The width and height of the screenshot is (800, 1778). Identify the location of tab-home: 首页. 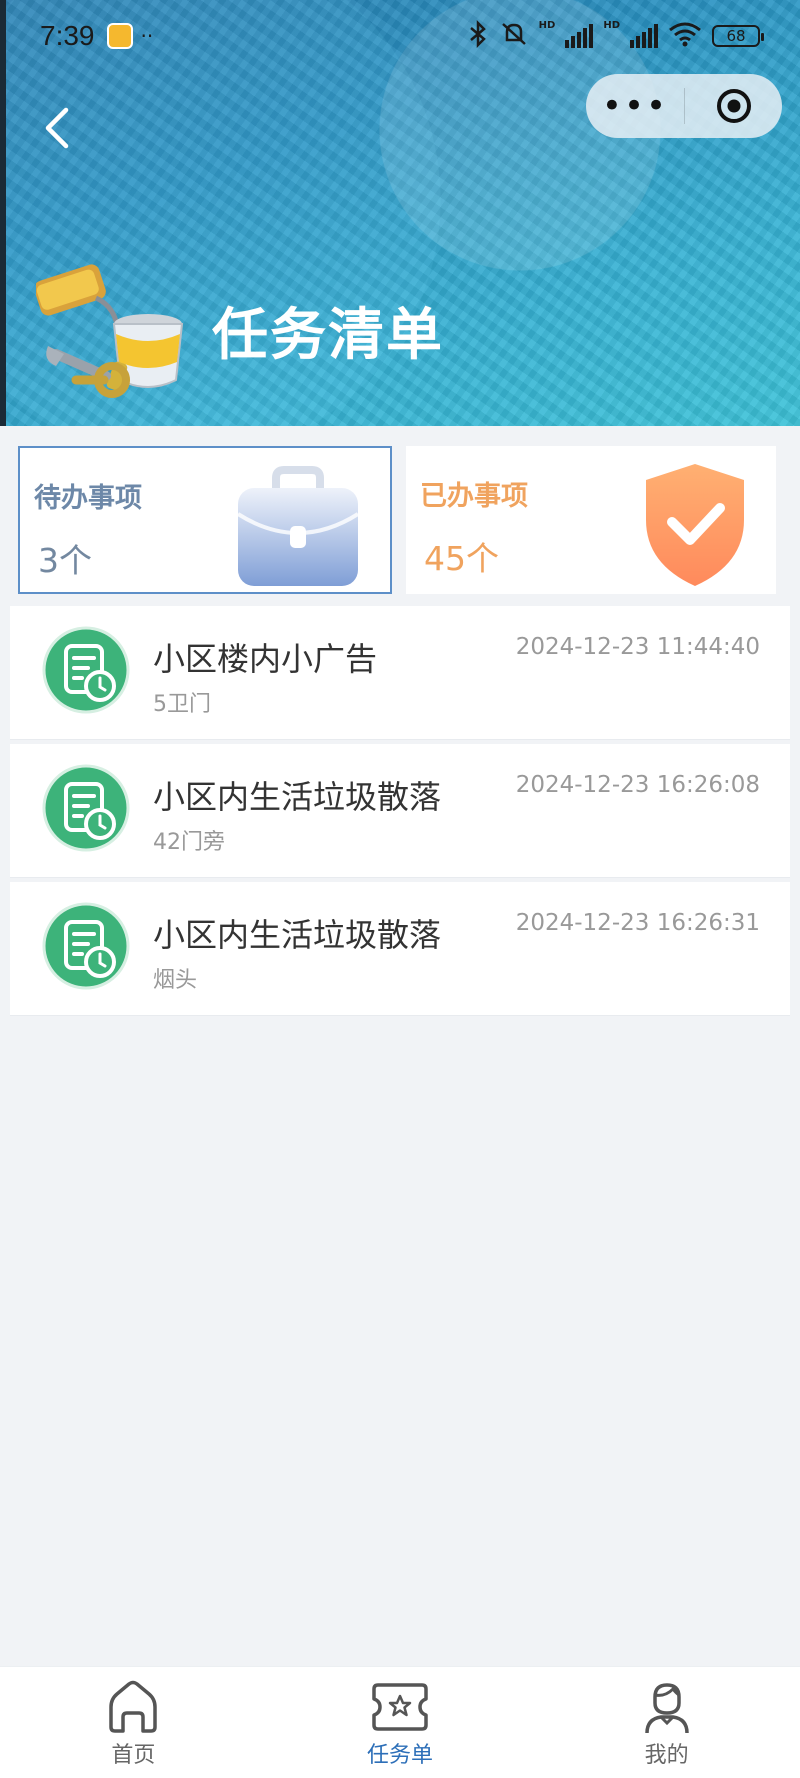
(133, 1722).